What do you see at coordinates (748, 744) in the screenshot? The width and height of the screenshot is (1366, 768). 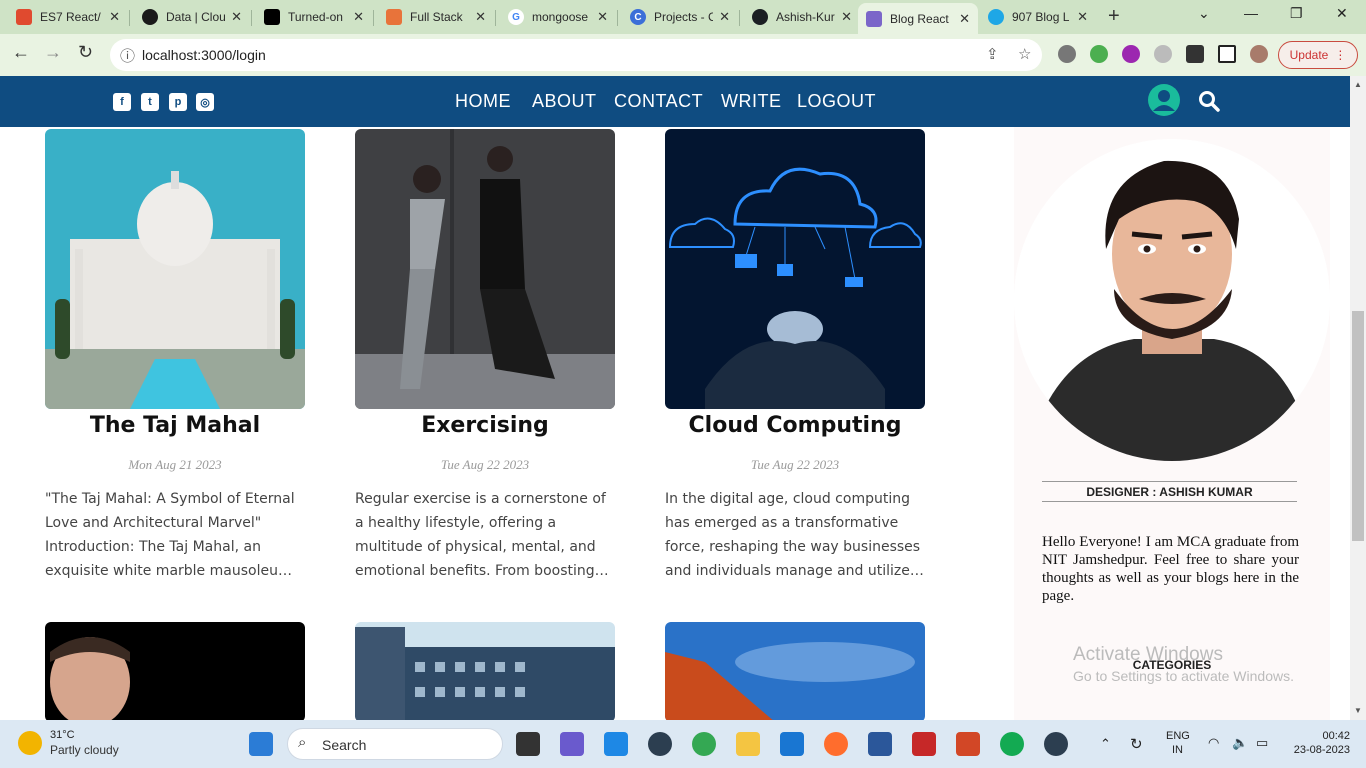 I see `file-explorer-icon` at bounding box center [748, 744].